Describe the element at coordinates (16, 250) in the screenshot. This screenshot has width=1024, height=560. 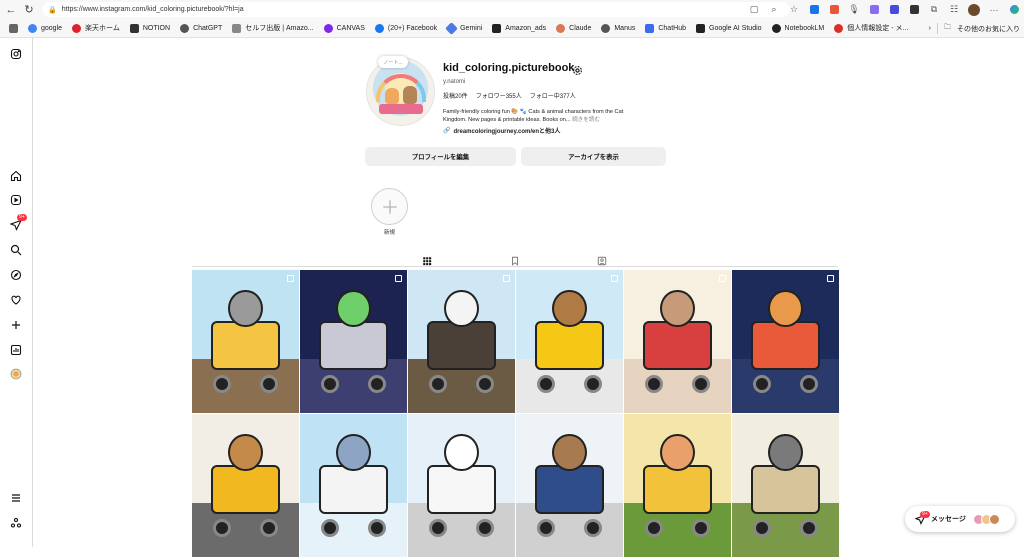
I see `search-icon` at that location.